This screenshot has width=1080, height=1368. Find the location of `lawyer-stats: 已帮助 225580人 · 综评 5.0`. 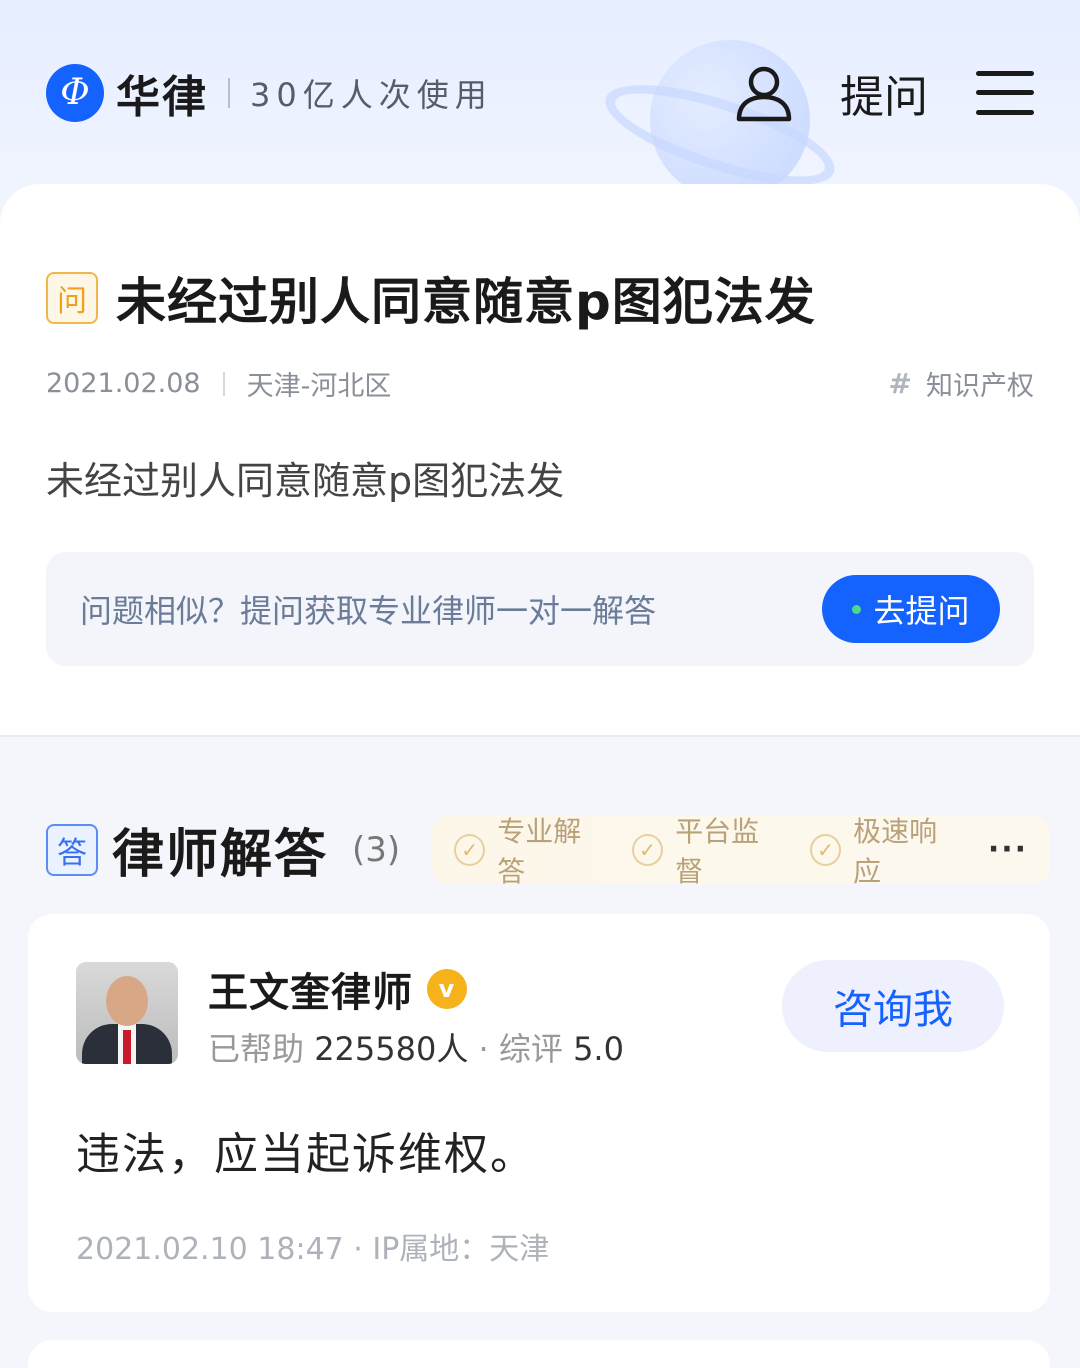

lawyer-stats: 已帮助 225580人 · 综评 5.0 is located at coordinates (416, 1049).